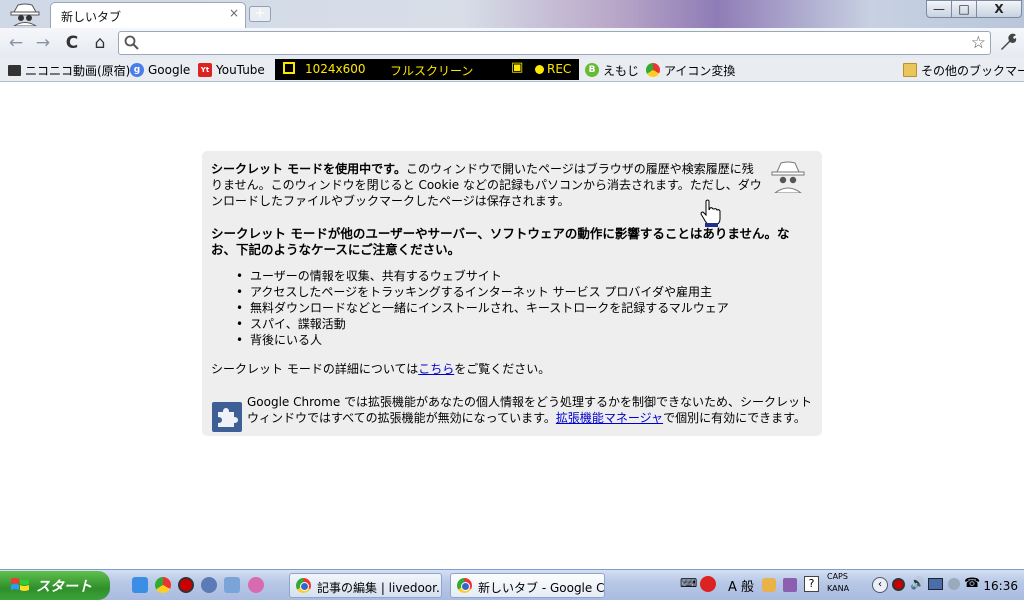  I want to click on nicovideo-icon, so click(14, 70).